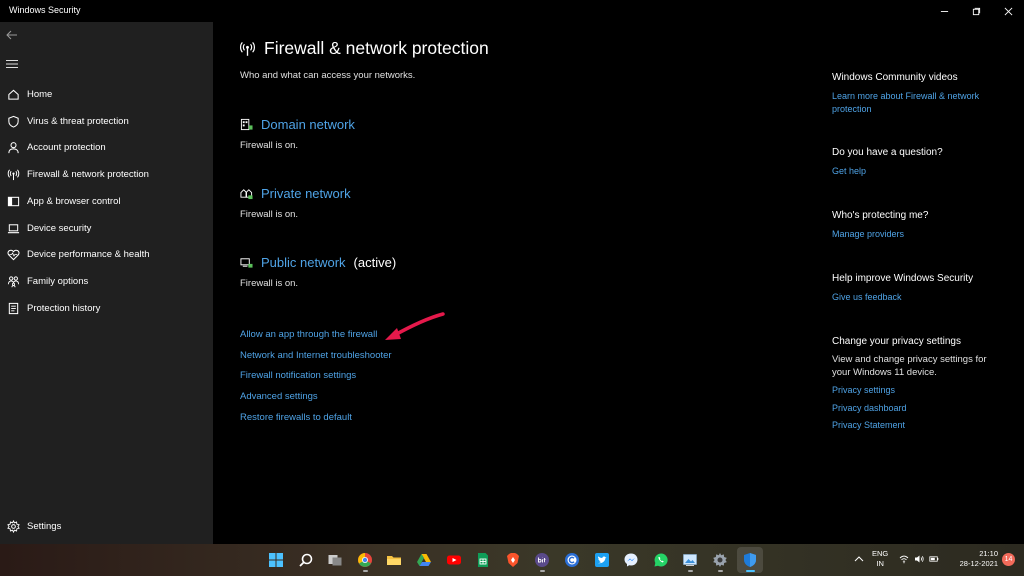 Image resolution: width=1024 pixels, height=576 pixels. Describe the element at coordinates (276, 560) in the screenshot. I see `start-button` at that location.